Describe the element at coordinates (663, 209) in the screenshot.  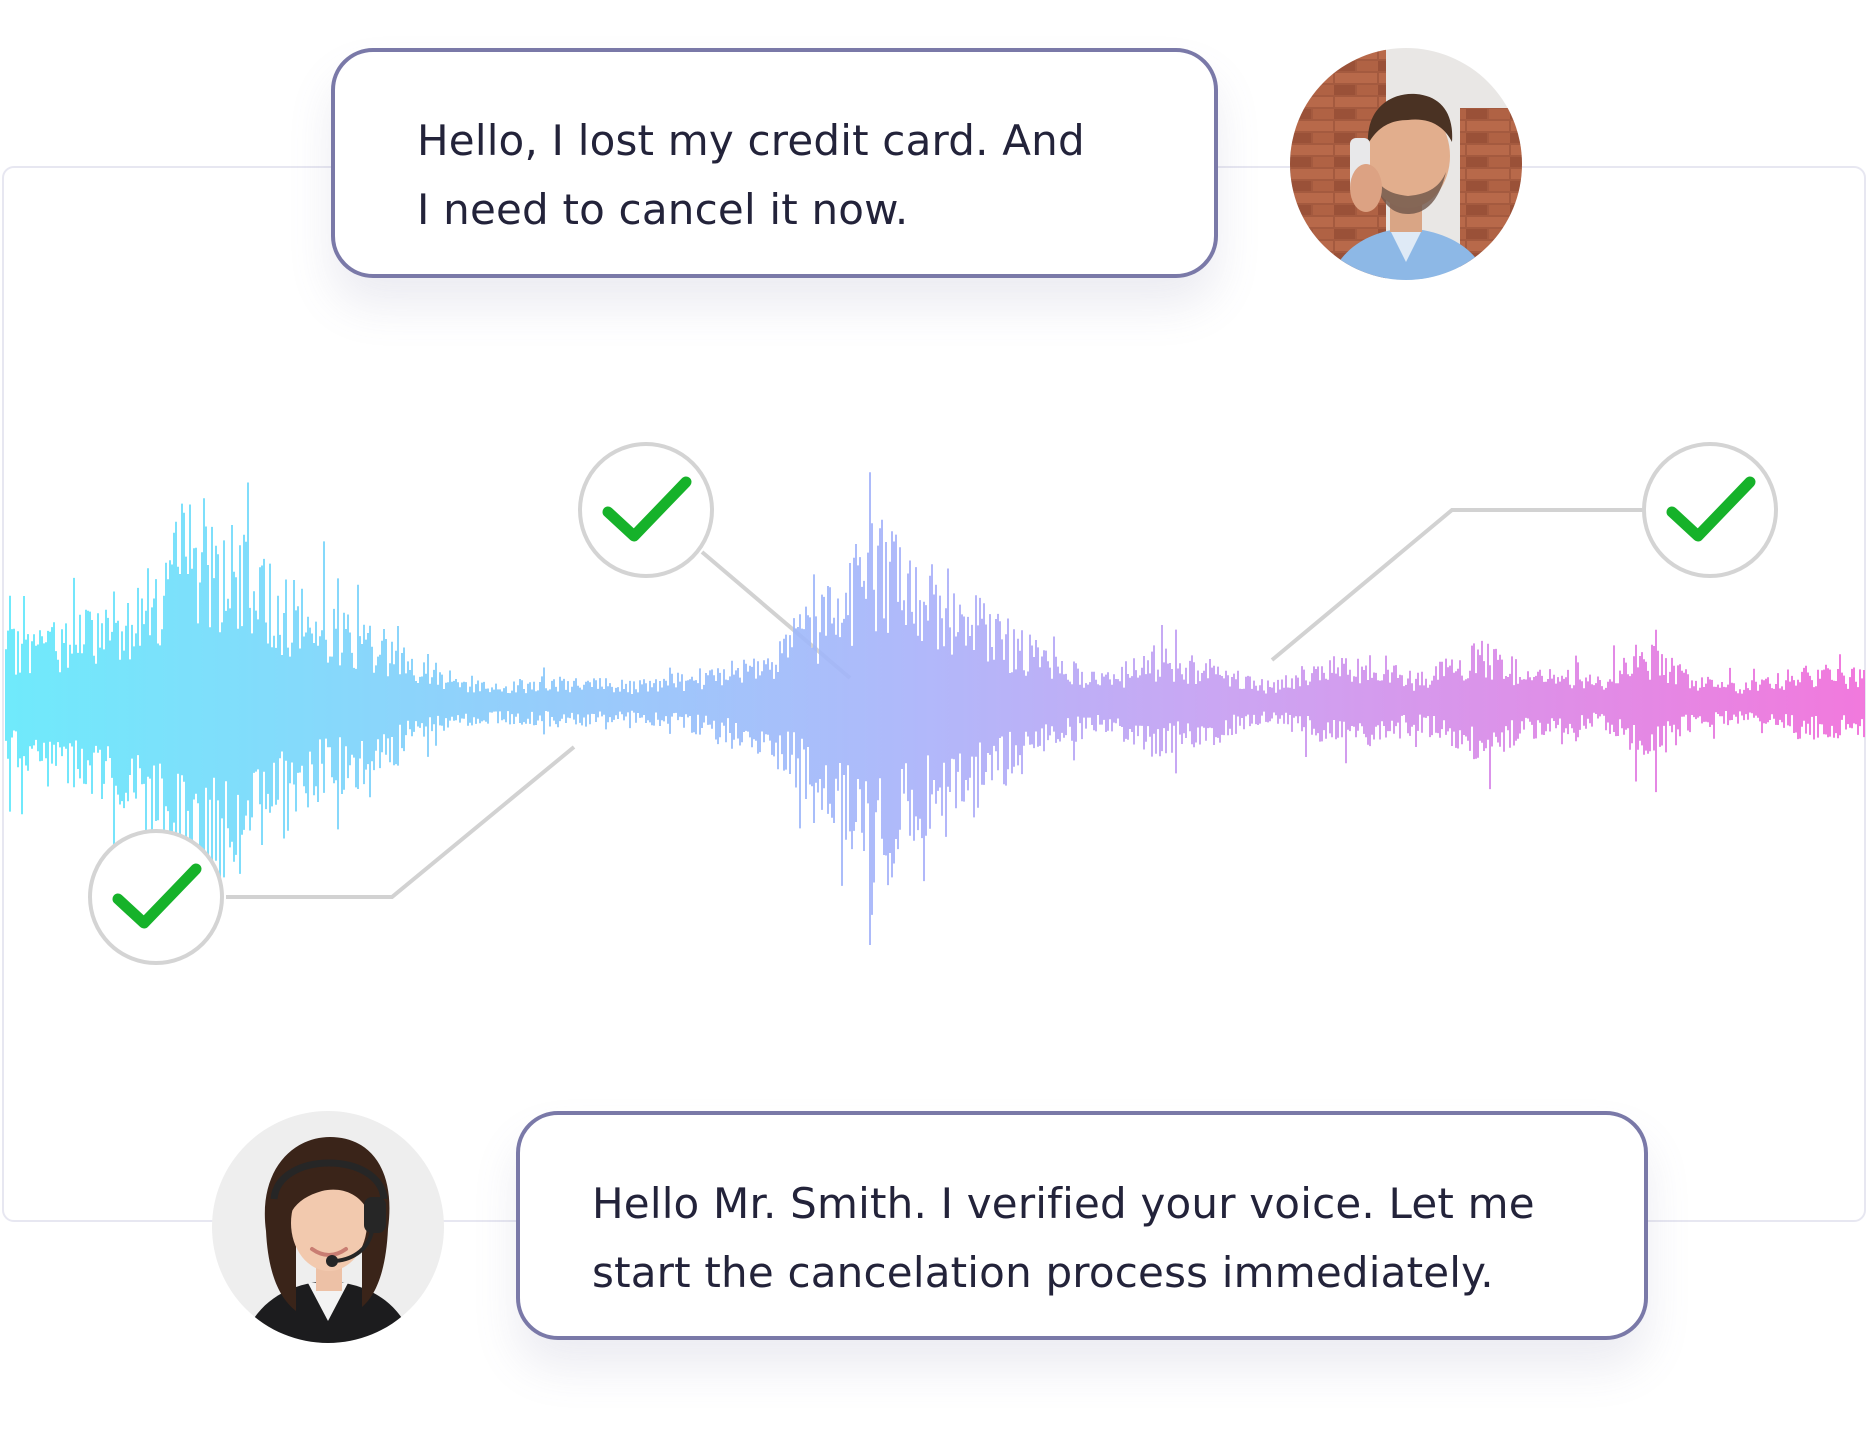
I see `customer-message-line-2: I need to cancel it now.` at that location.